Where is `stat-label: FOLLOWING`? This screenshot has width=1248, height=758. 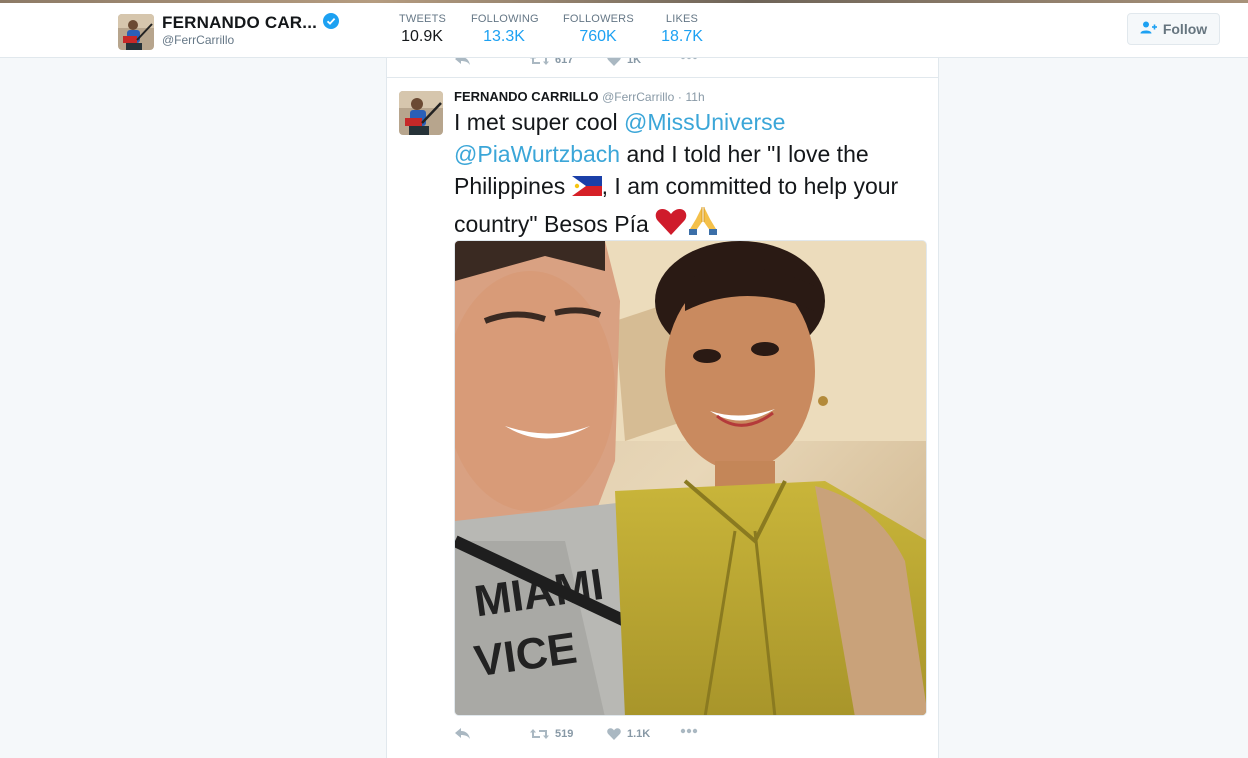 stat-label: FOLLOWING is located at coordinates (505, 19).